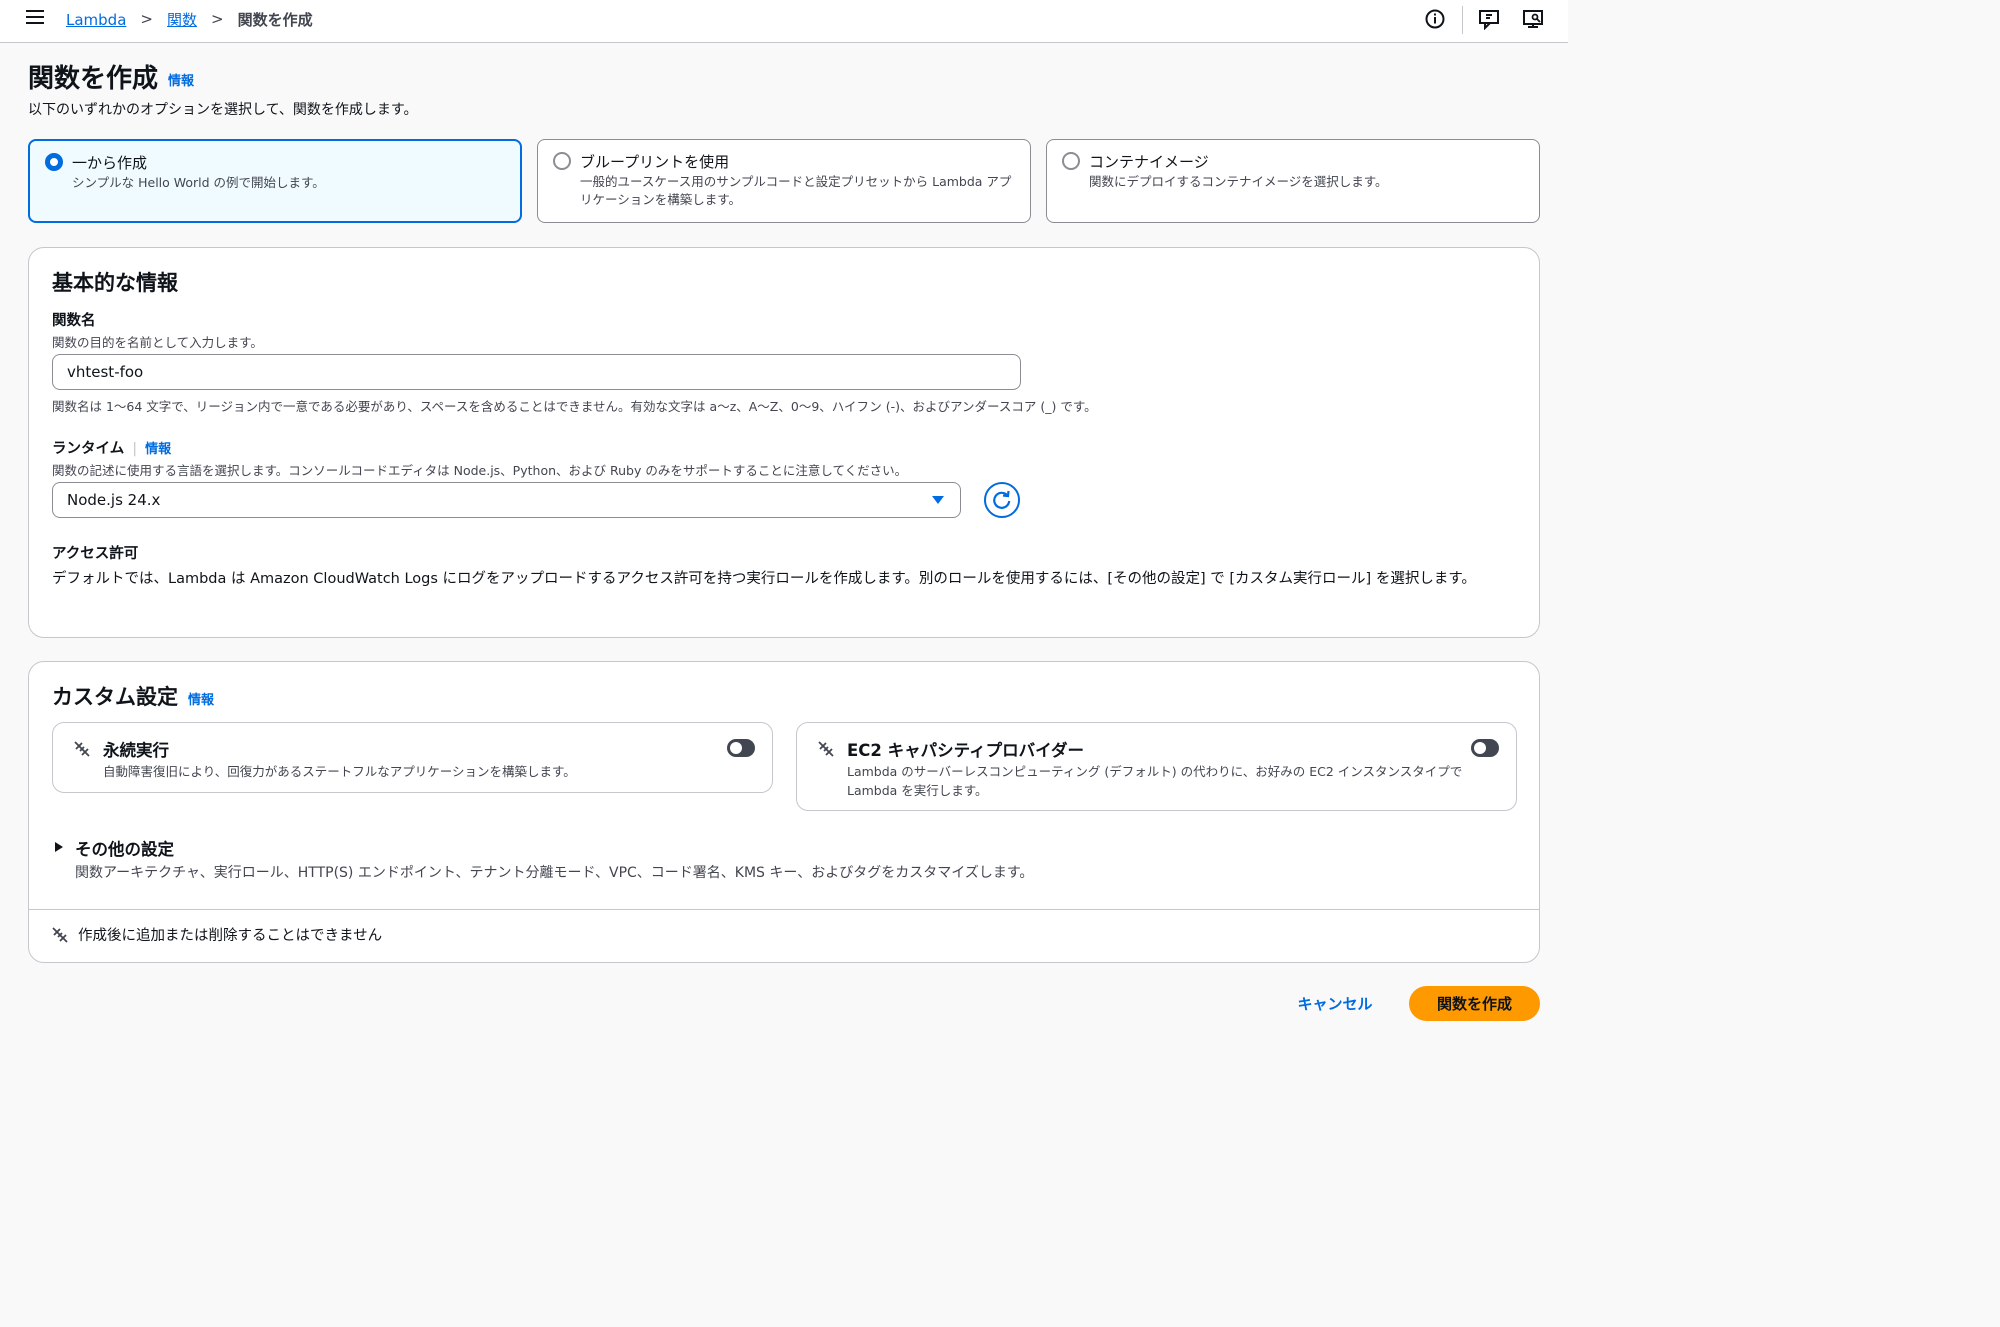  Describe the element at coordinates (157, 342) in the screenshot. I see `function-name-description: 関数の目的を名前として入力します。` at that location.